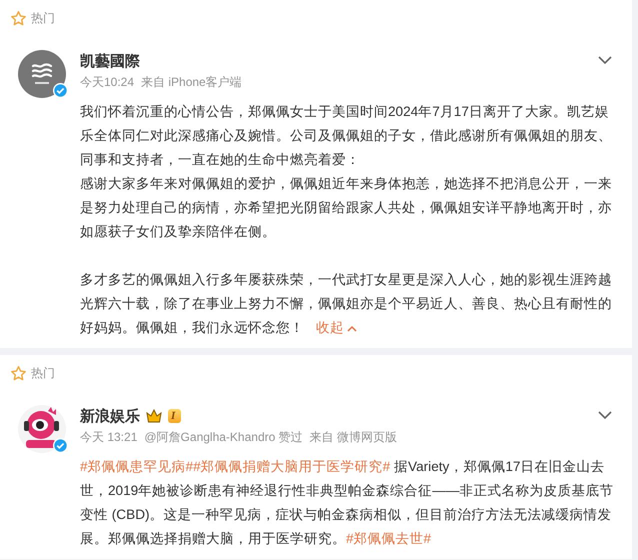 This screenshot has width=638, height=560. I want to click on post-time: 今天 13:21, so click(109, 437).